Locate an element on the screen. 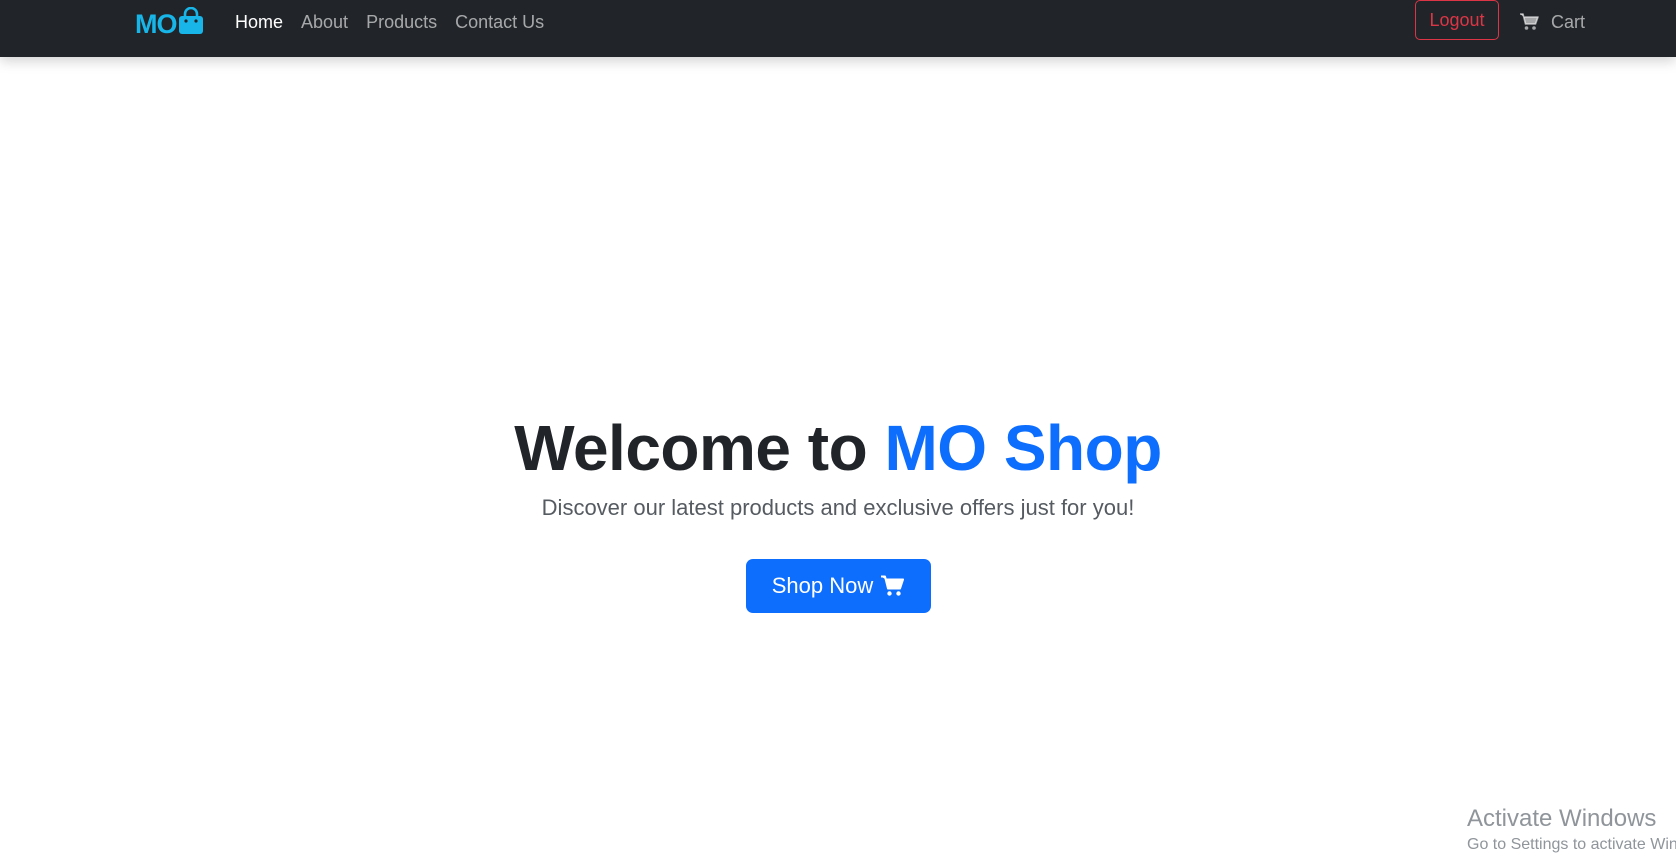  nav-link-about: About is located at coordinates (324, 22).